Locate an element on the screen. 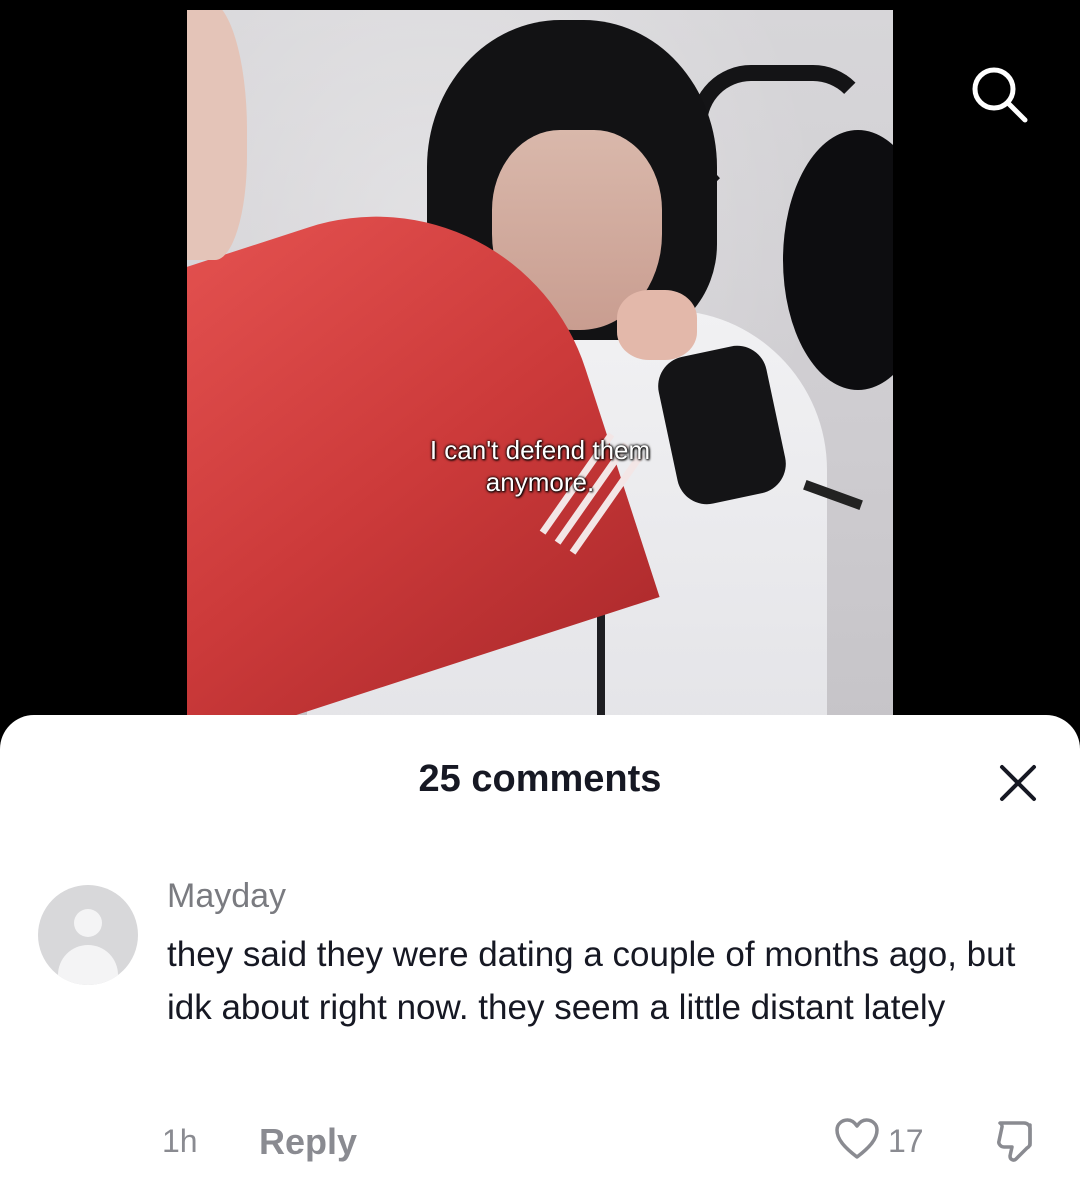 The width and height of the screenshot is (1080, 1198). thumbs-down-icon is located at coordinates (1016, 1140).